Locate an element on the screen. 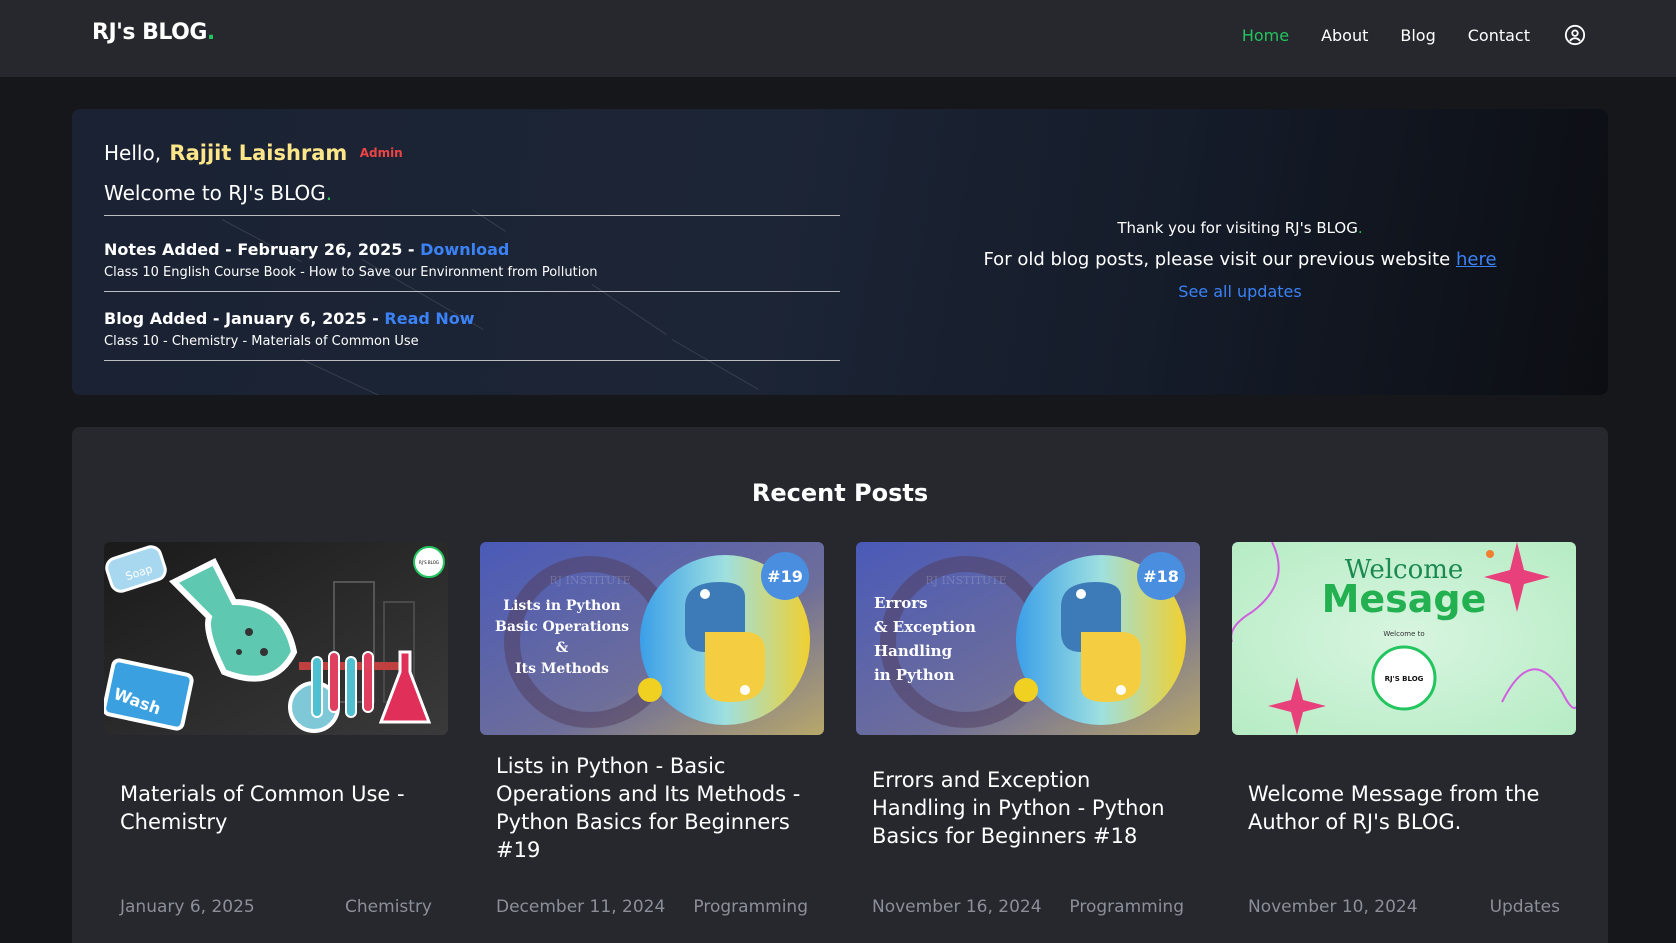  download-link: Download is located at coordinates (464, 249).